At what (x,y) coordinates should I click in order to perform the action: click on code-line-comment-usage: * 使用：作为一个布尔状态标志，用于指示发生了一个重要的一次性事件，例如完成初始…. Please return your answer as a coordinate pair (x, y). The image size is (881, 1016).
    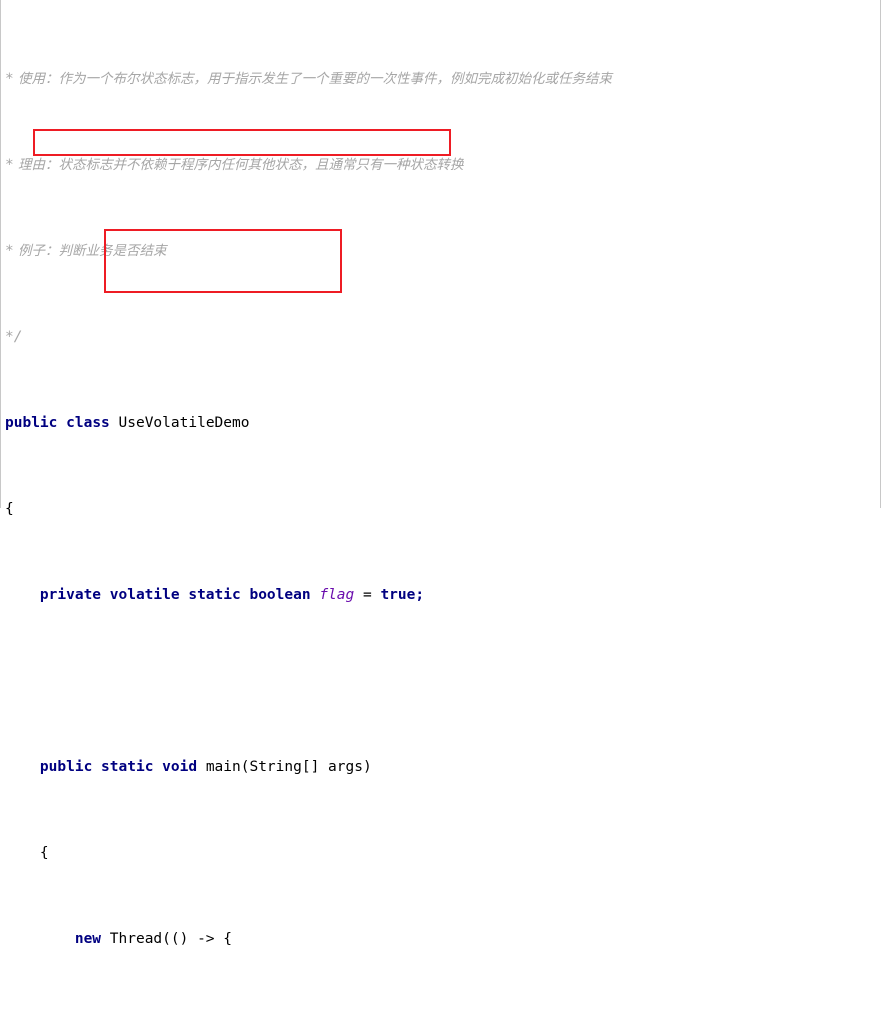
    Looking at the image, I should click on (435, 80).